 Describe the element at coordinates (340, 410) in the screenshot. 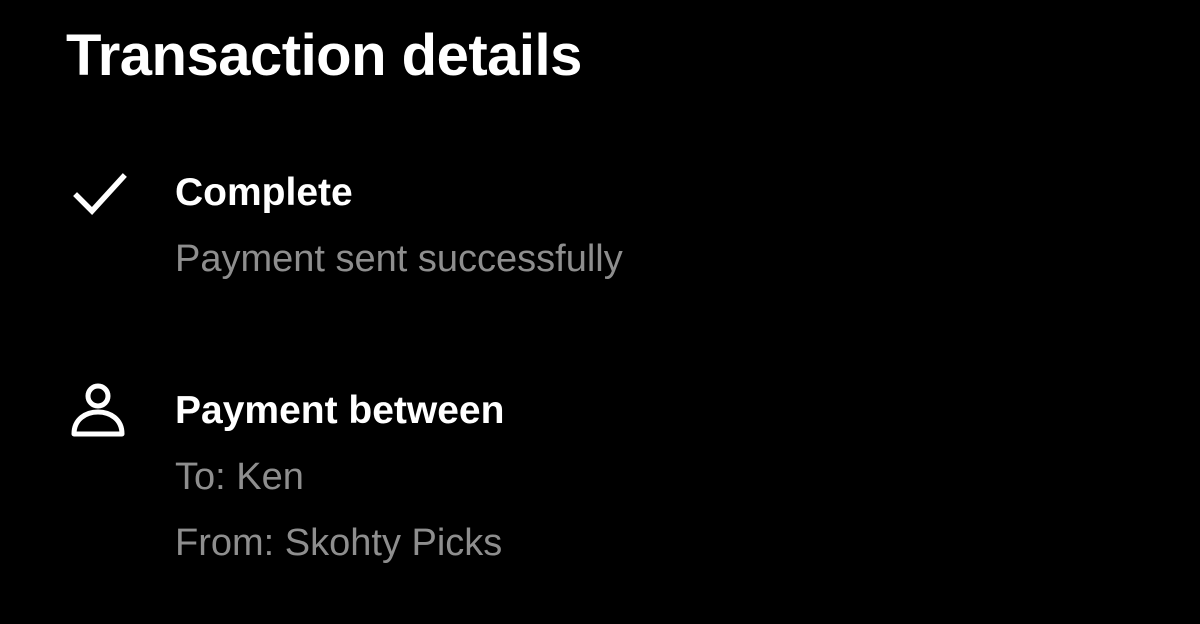

I see `payment-between-title: Payment between` at that location.